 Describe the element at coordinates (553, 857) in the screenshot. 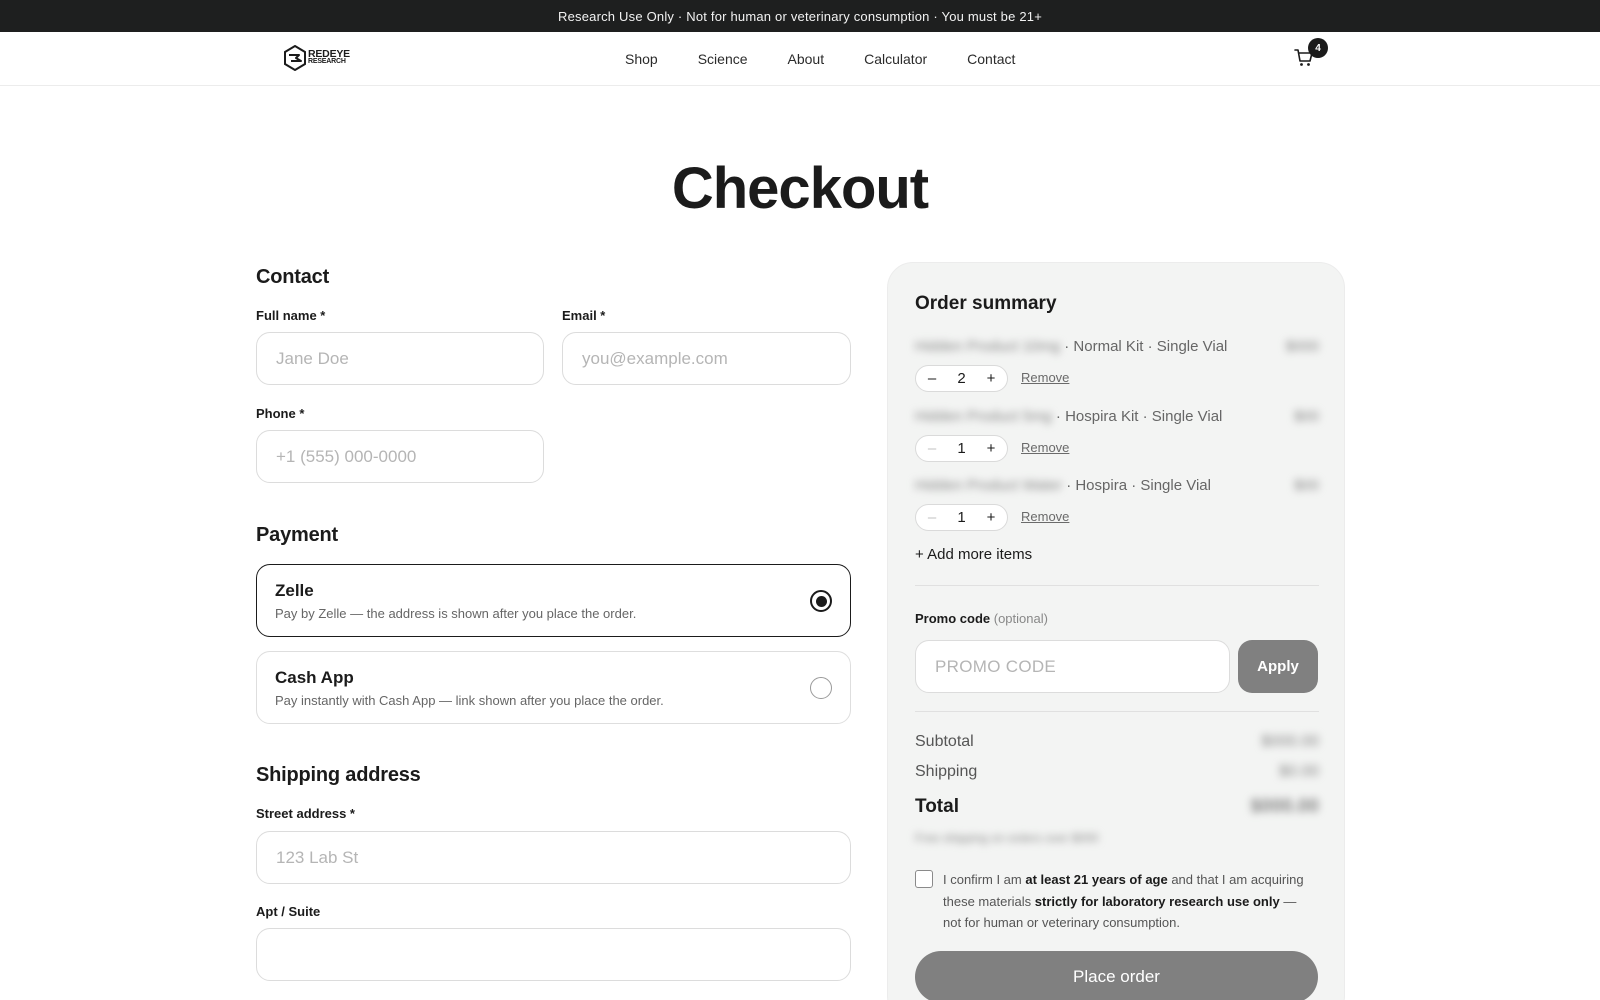

I see `street-input: 123 Lab St` at that location.